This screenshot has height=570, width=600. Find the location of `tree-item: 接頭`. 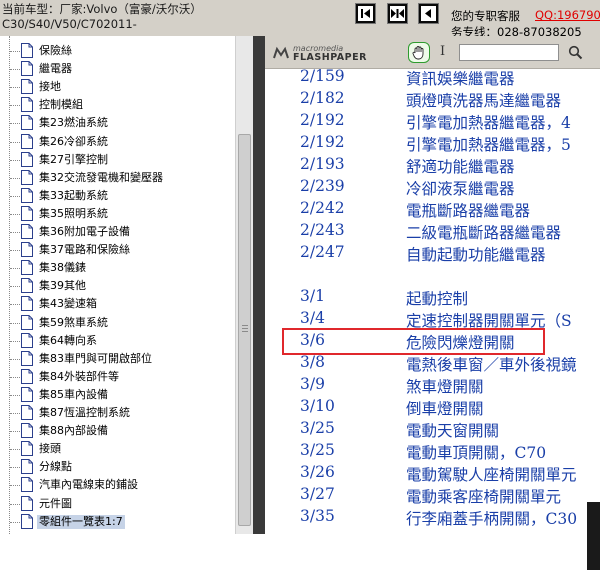

tree-item: 接頭 is located at coordinates (117, 449).